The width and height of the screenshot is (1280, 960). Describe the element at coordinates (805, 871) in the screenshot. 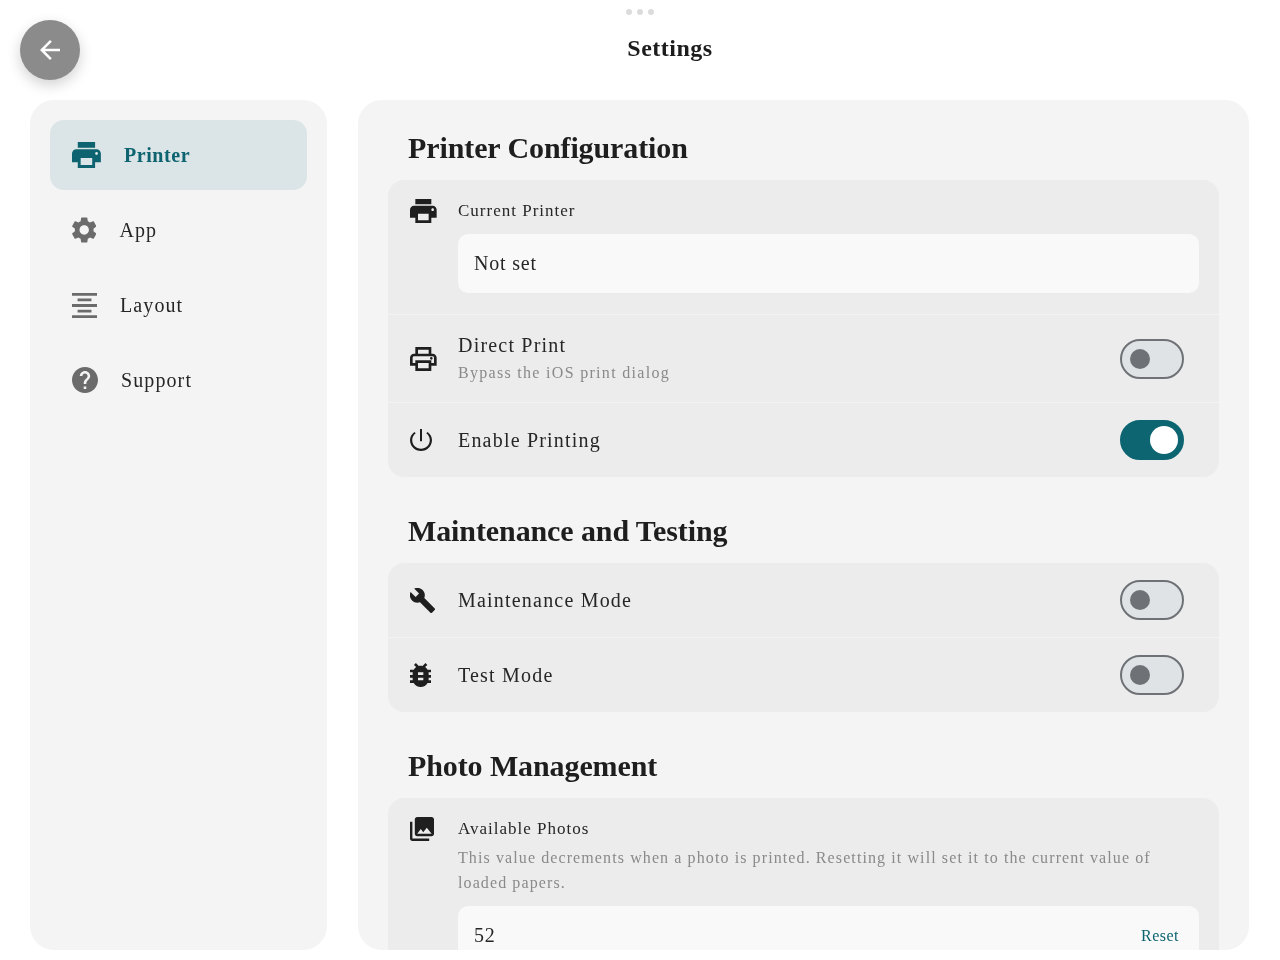

I see `setting-description: This value decrements when a photo is printed. Resetting it will set it to the current value of loaded papers.` at that location.